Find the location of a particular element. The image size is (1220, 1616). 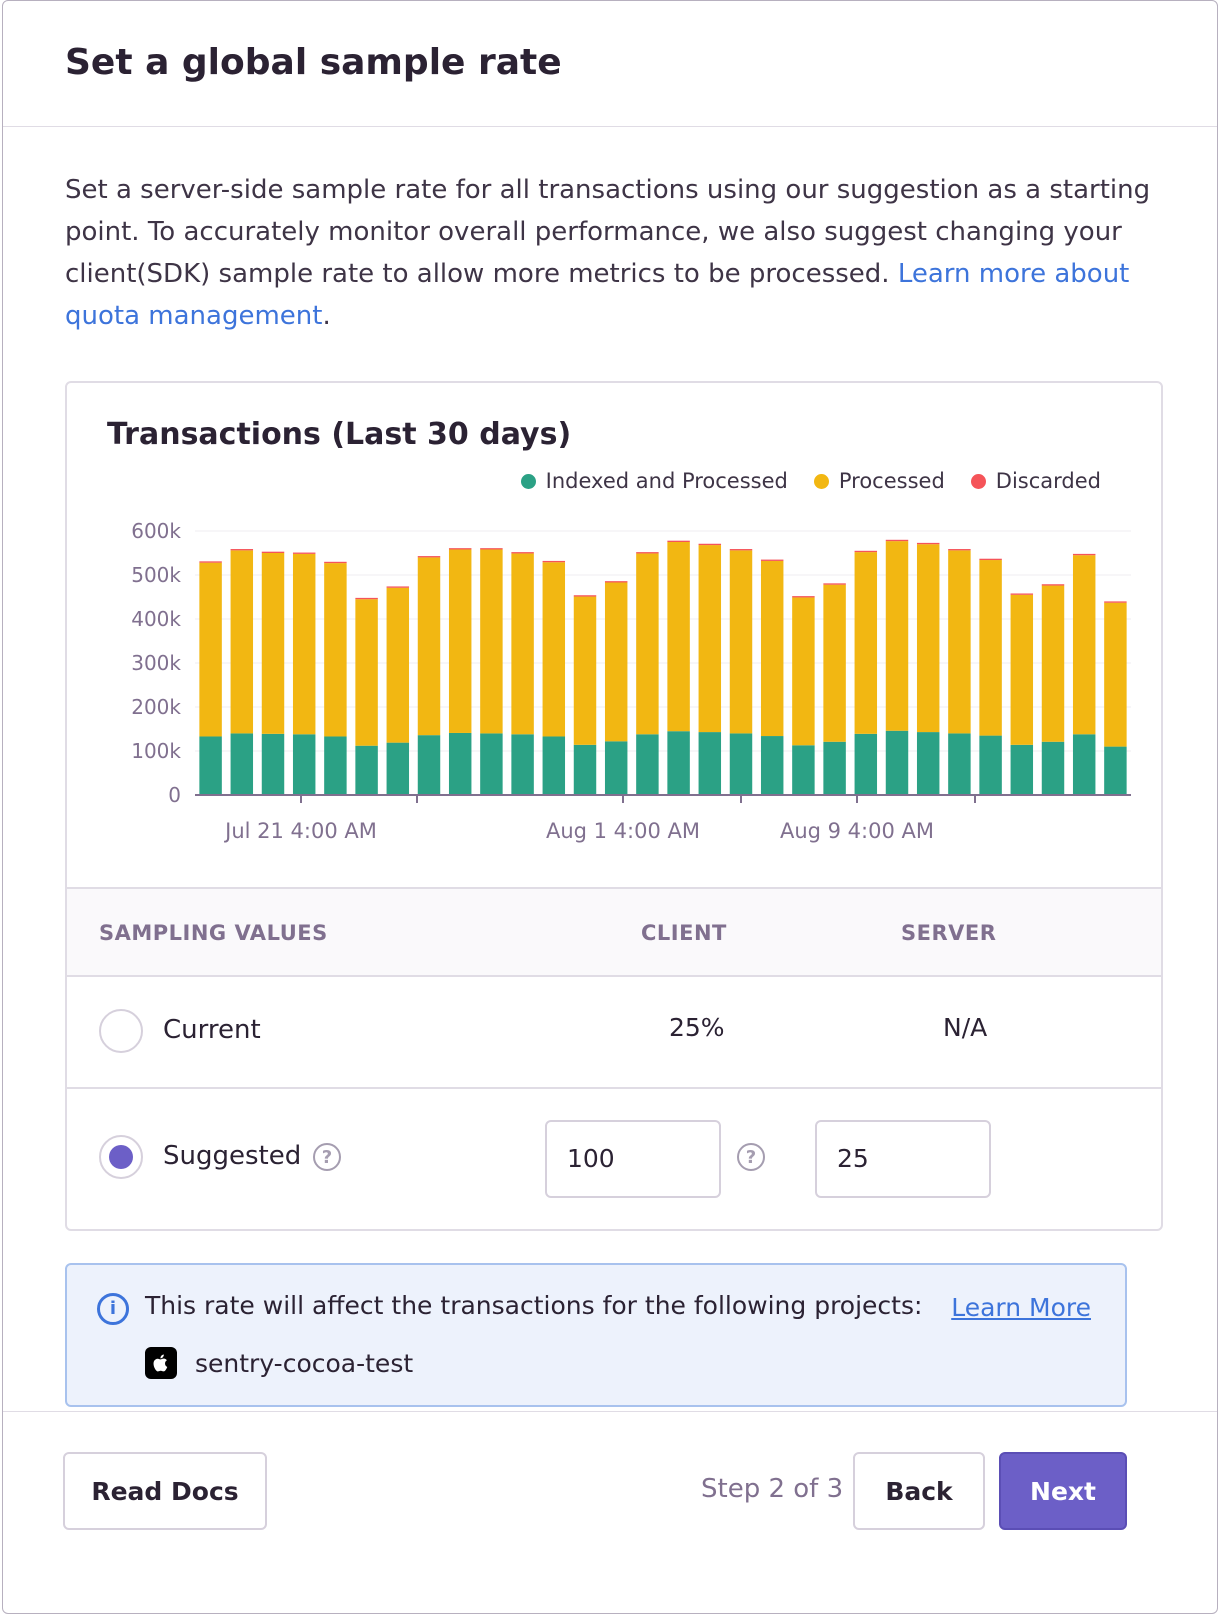

learn-more-link: Learn More is located at coordinates (1021, 1307).